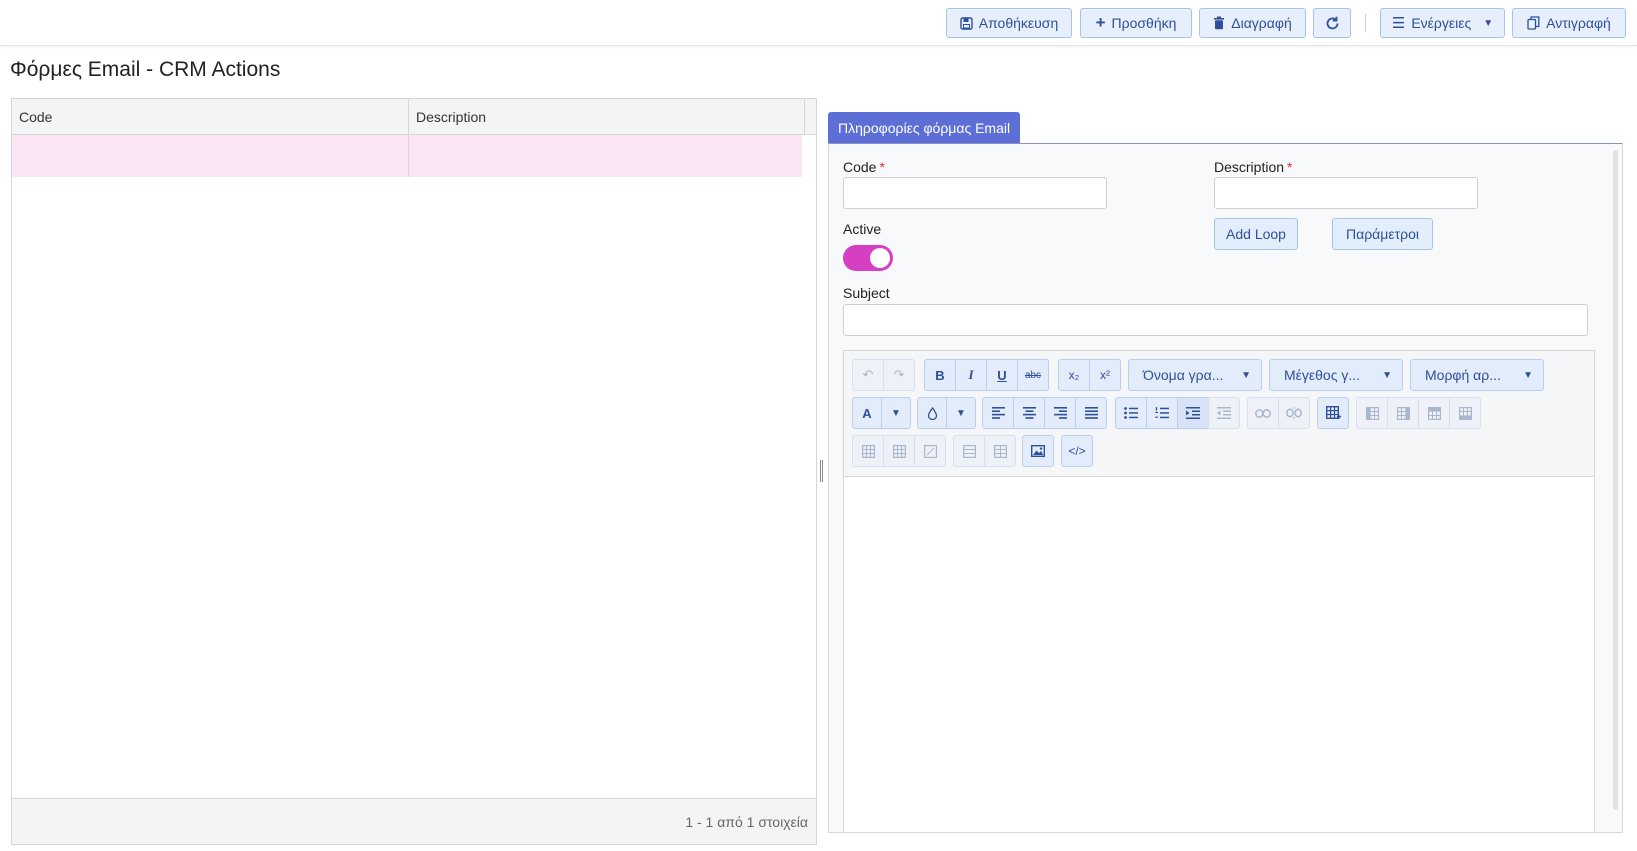  Describe the element at coordinates (1091, 413) in the screenshot. I see `align-justify-icon` at that location.